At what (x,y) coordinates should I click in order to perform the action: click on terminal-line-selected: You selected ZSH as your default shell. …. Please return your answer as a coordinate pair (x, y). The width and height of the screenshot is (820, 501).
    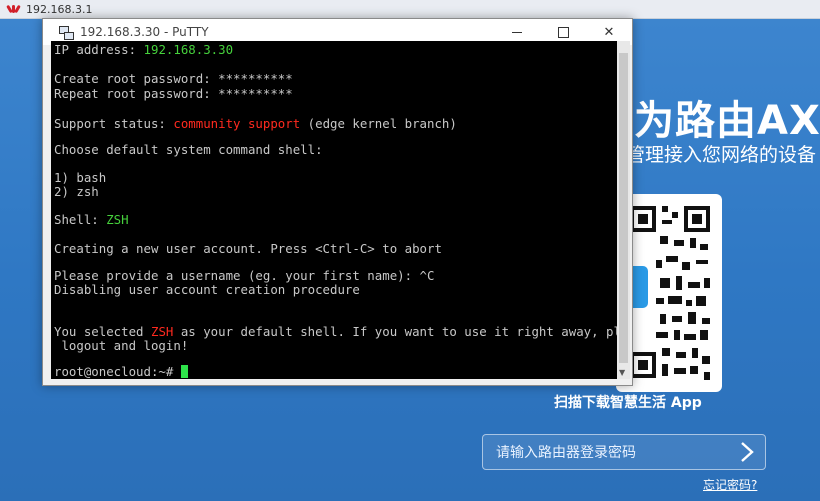
    Looking at the image, I should click on (335, 332).